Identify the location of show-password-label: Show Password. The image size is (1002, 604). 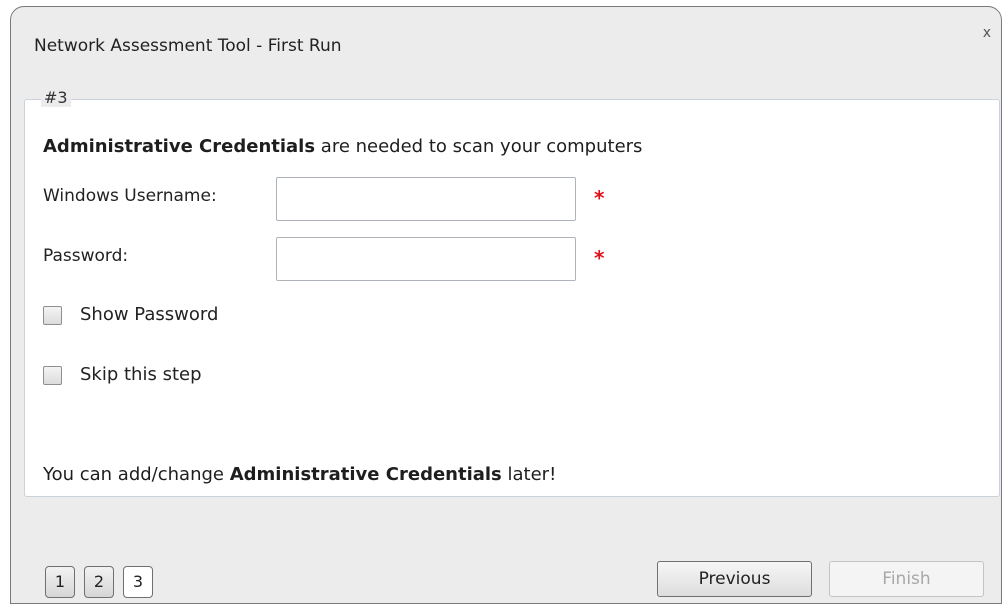
(149, 314).